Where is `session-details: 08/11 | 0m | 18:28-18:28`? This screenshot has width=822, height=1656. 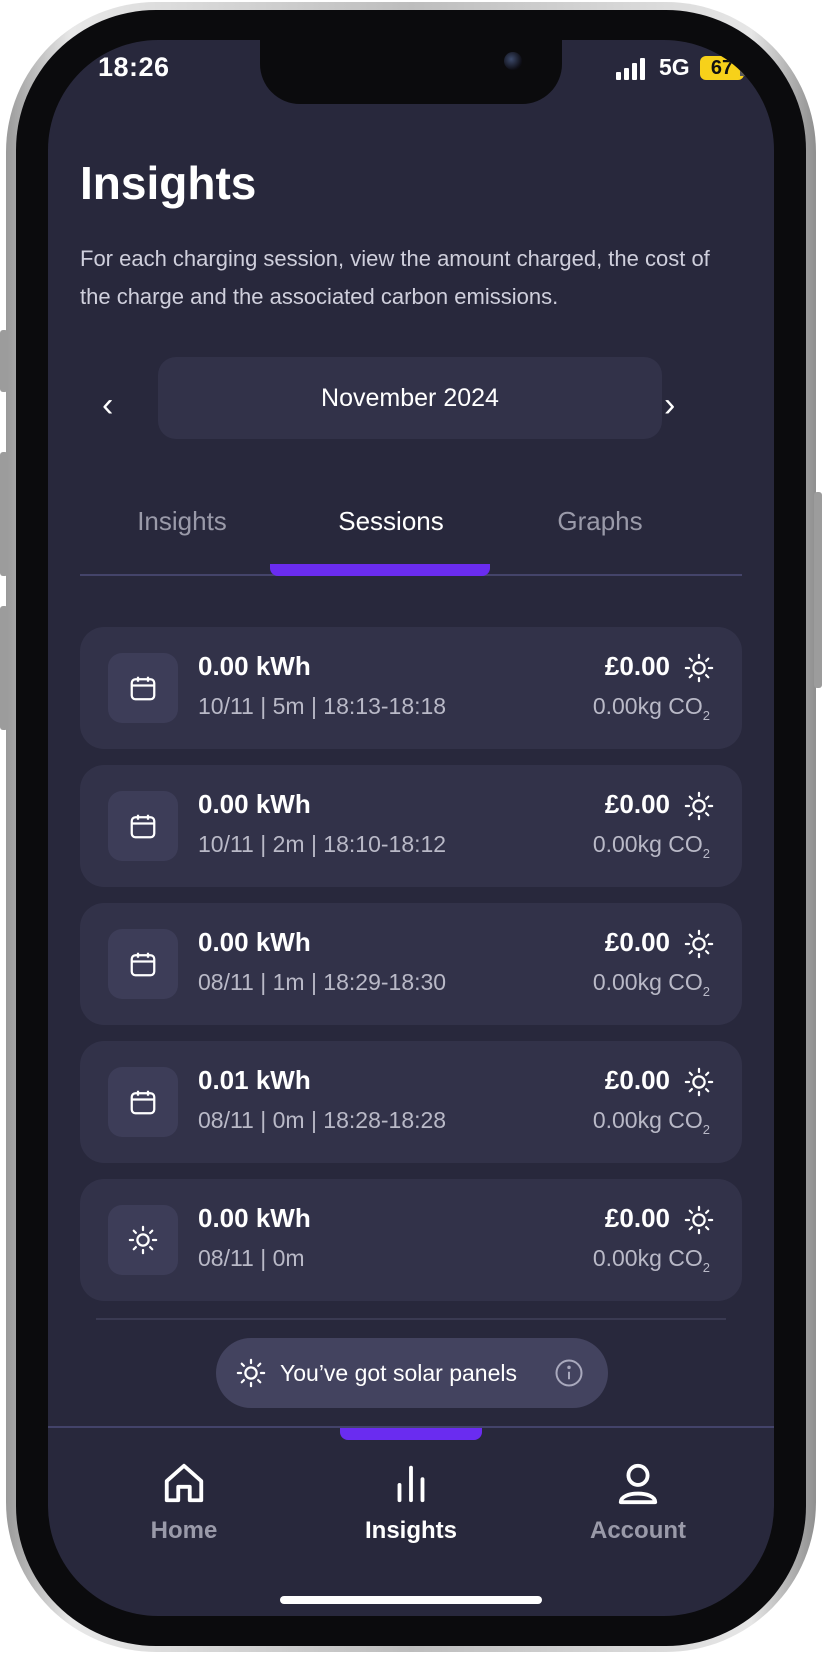 session-details: 08/11 | 0m | 18:28-18:28 is located at coordinates (322, 1120).